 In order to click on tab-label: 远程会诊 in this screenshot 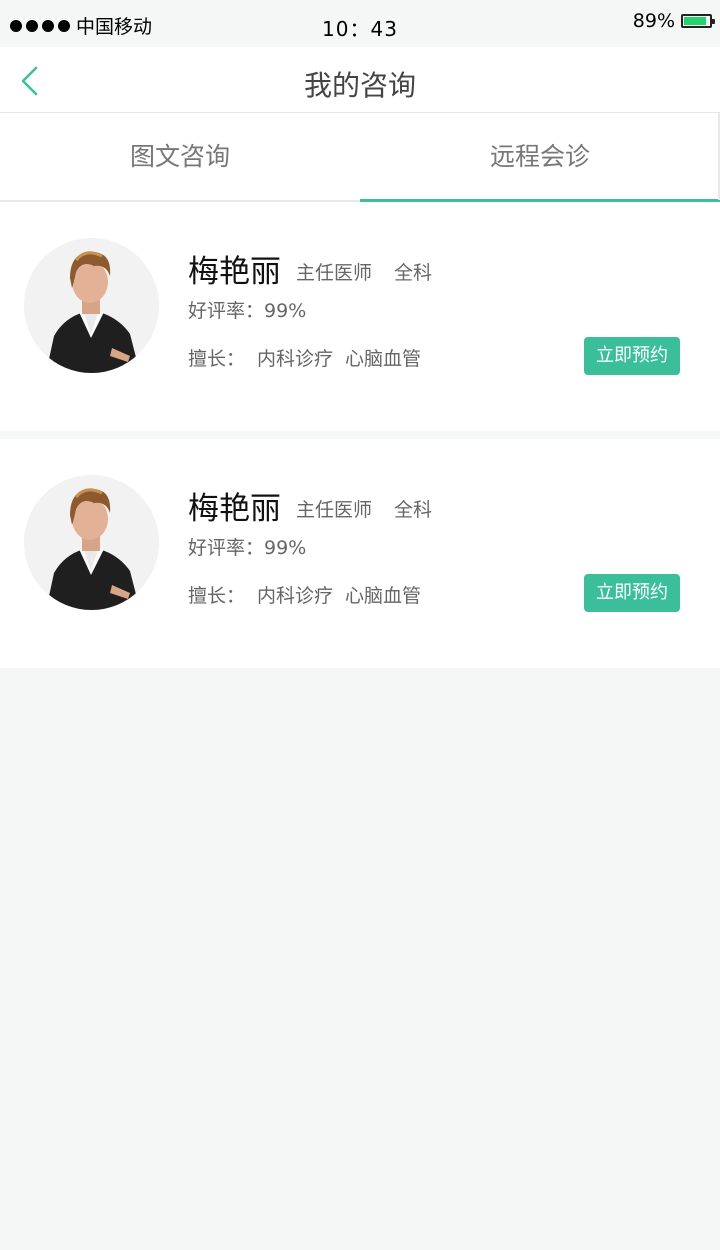, I will do `click(539, 156)`.